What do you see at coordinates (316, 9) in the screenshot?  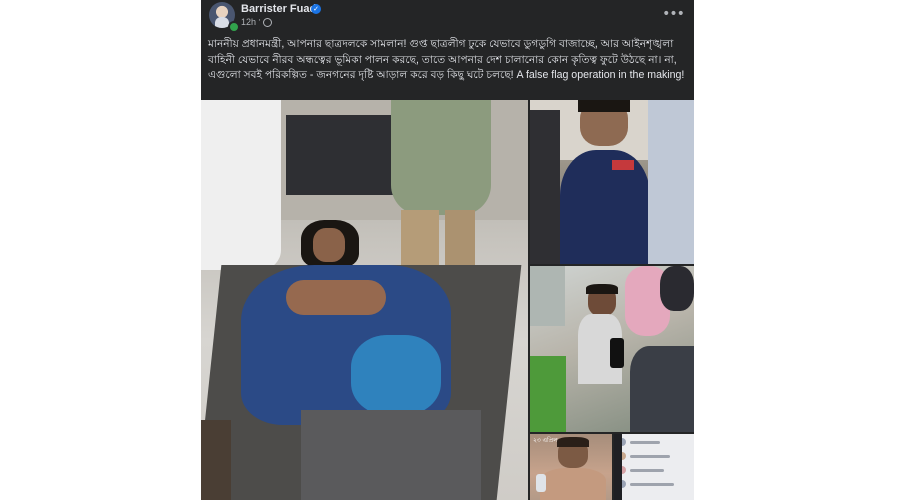 I see `verified-badge-icon: ✓` at bounding box center [316, 9].